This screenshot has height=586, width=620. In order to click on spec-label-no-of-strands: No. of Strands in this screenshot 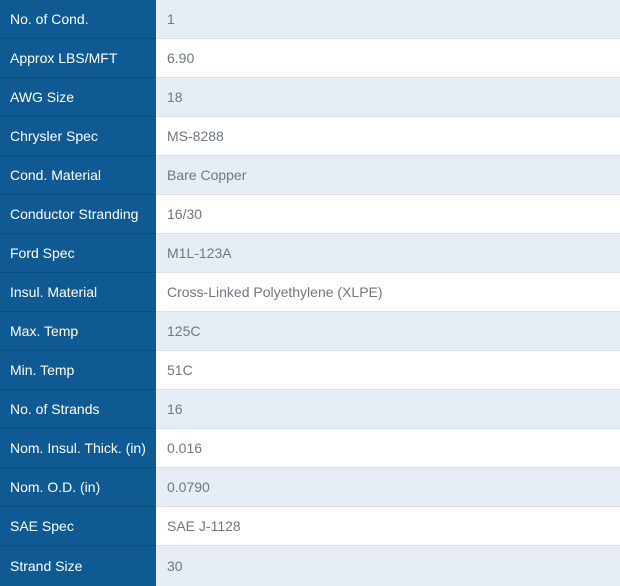, I will do `click(78, 409)`.